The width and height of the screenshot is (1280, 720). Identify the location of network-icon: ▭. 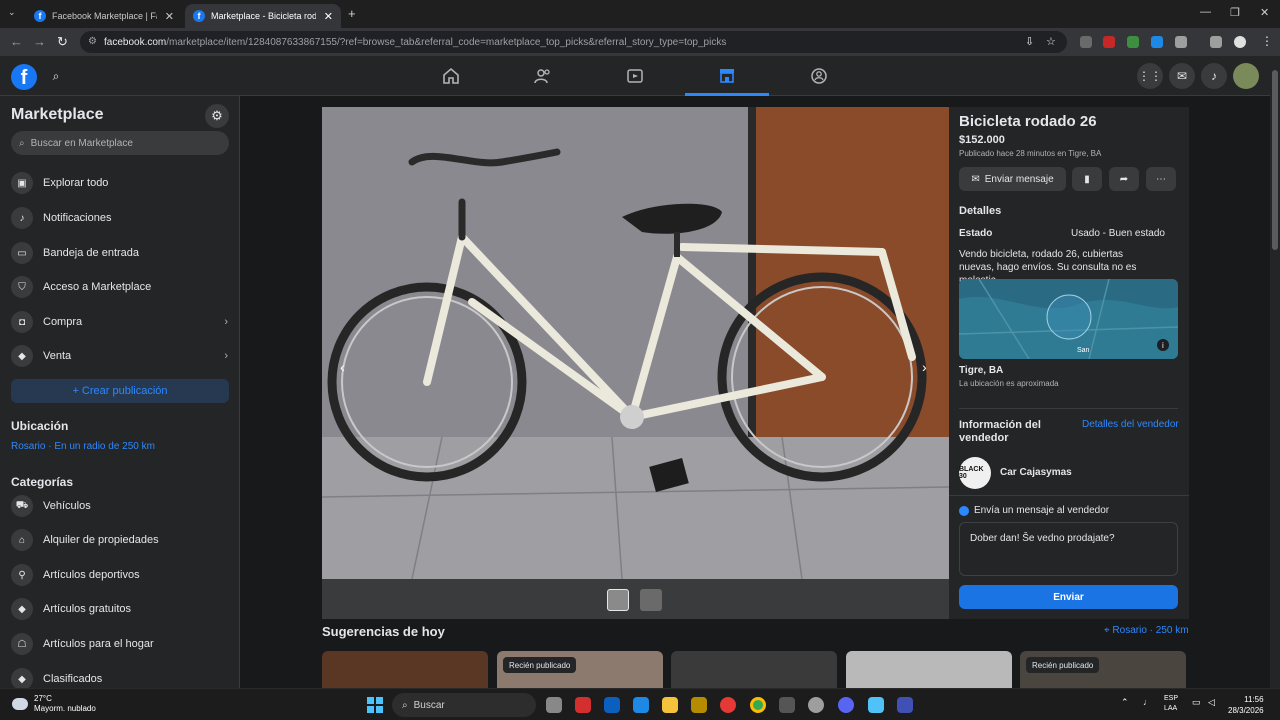
(1196, 702).